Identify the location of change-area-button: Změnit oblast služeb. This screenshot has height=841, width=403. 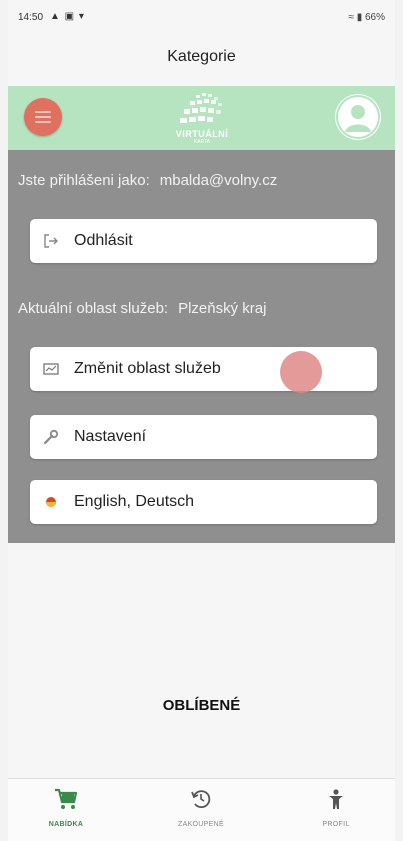
(203, 369).